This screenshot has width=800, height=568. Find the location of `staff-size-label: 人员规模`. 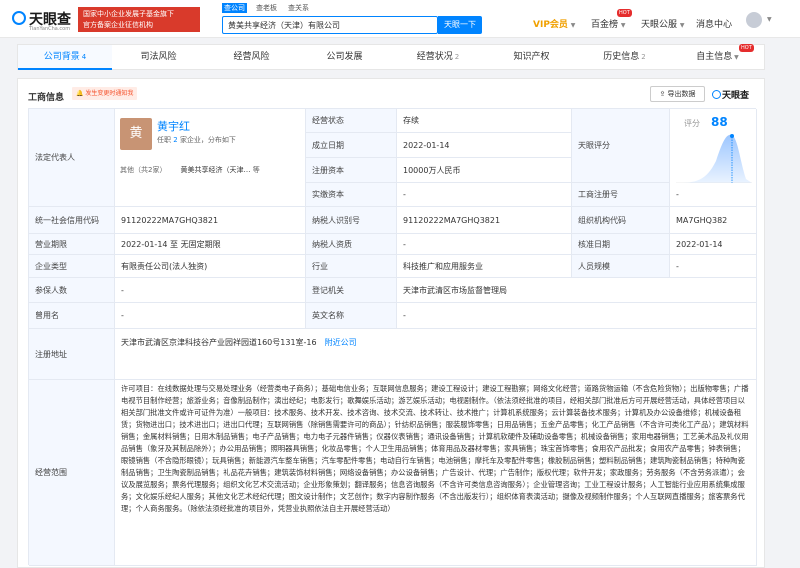

staff-size-label: 人员规模 is located at coordinates (621, 266).